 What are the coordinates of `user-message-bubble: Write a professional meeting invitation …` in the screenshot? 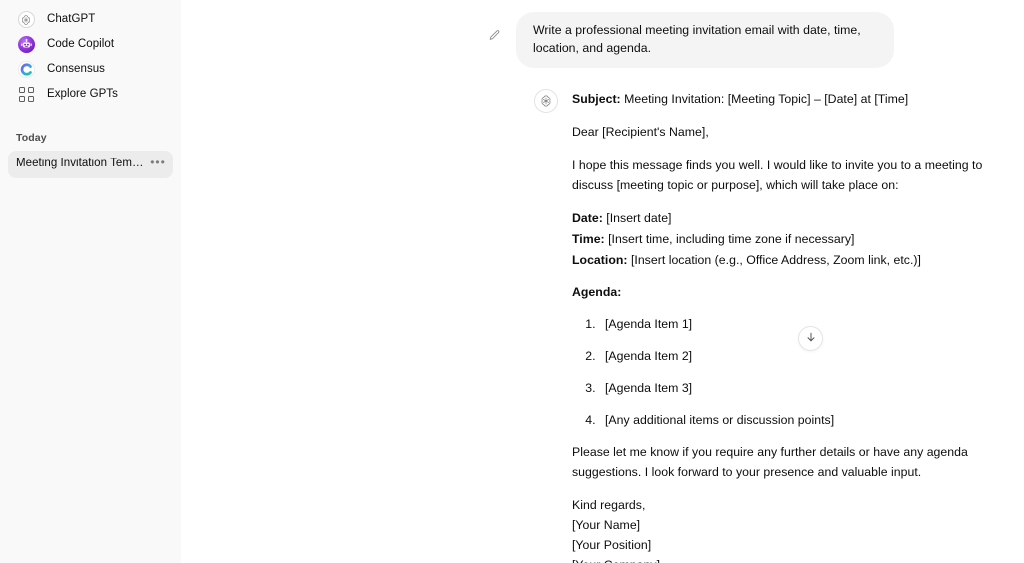 It's located at (705, 40).